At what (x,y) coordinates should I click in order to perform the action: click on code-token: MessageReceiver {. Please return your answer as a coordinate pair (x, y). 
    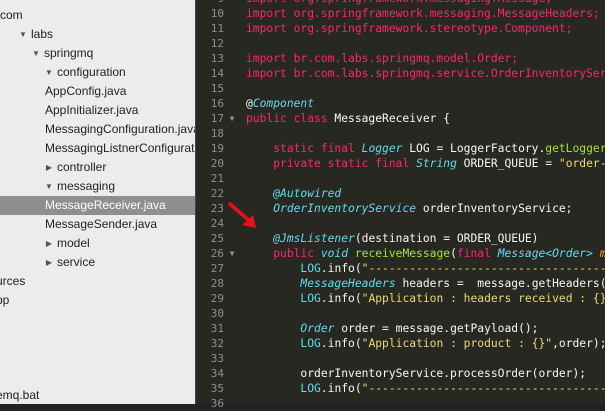
    Looking at the image, I should click on (392, 118).